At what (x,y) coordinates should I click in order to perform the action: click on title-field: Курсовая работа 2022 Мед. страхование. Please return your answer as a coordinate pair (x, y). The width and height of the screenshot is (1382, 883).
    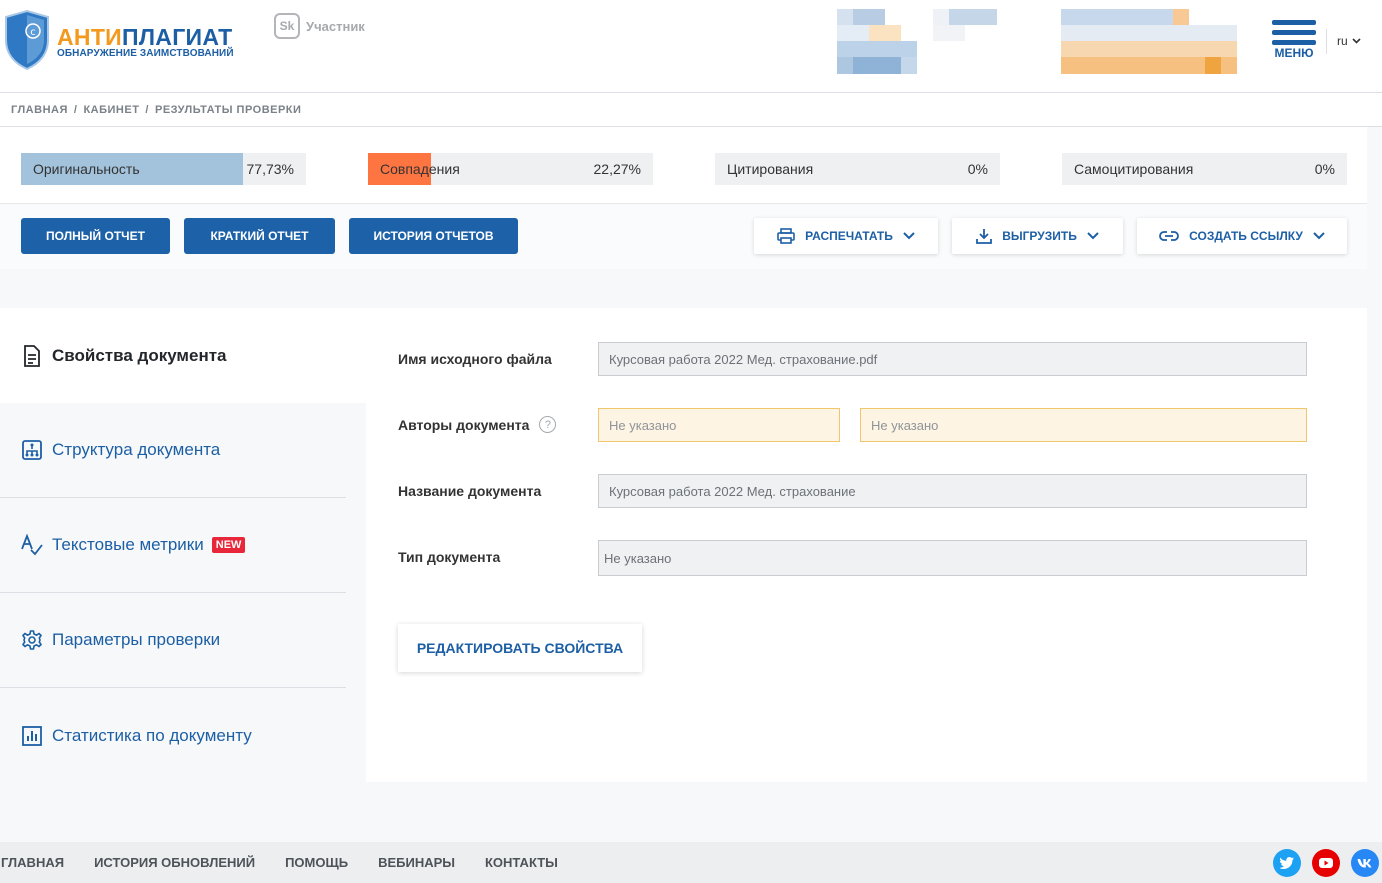
    Looking at the image, I should click on (952, 491).